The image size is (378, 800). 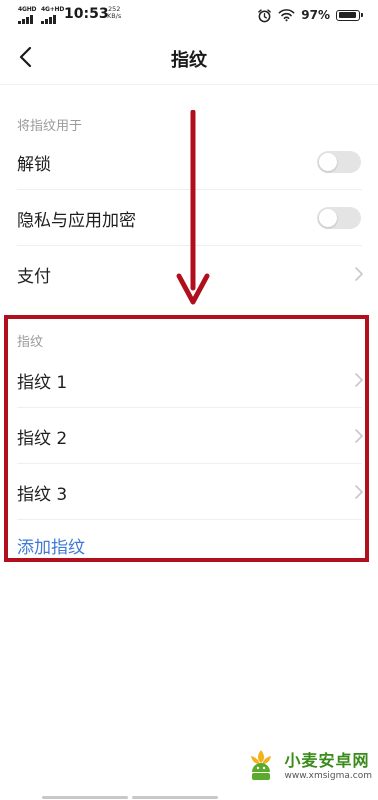 What do you see at coordinates (260, 765) in the screenshot?
I see `android-logo-icon` at bounding box center [260, 765].